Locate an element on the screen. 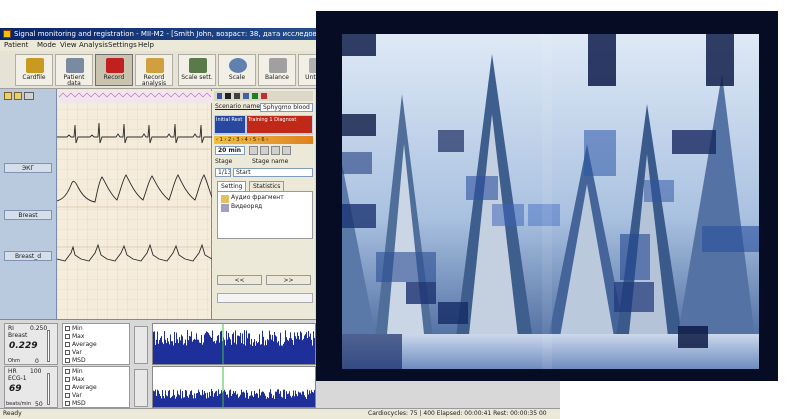 The height and width of the screenshot is (419, 794). record-icon is located at coordinates (115, 65).